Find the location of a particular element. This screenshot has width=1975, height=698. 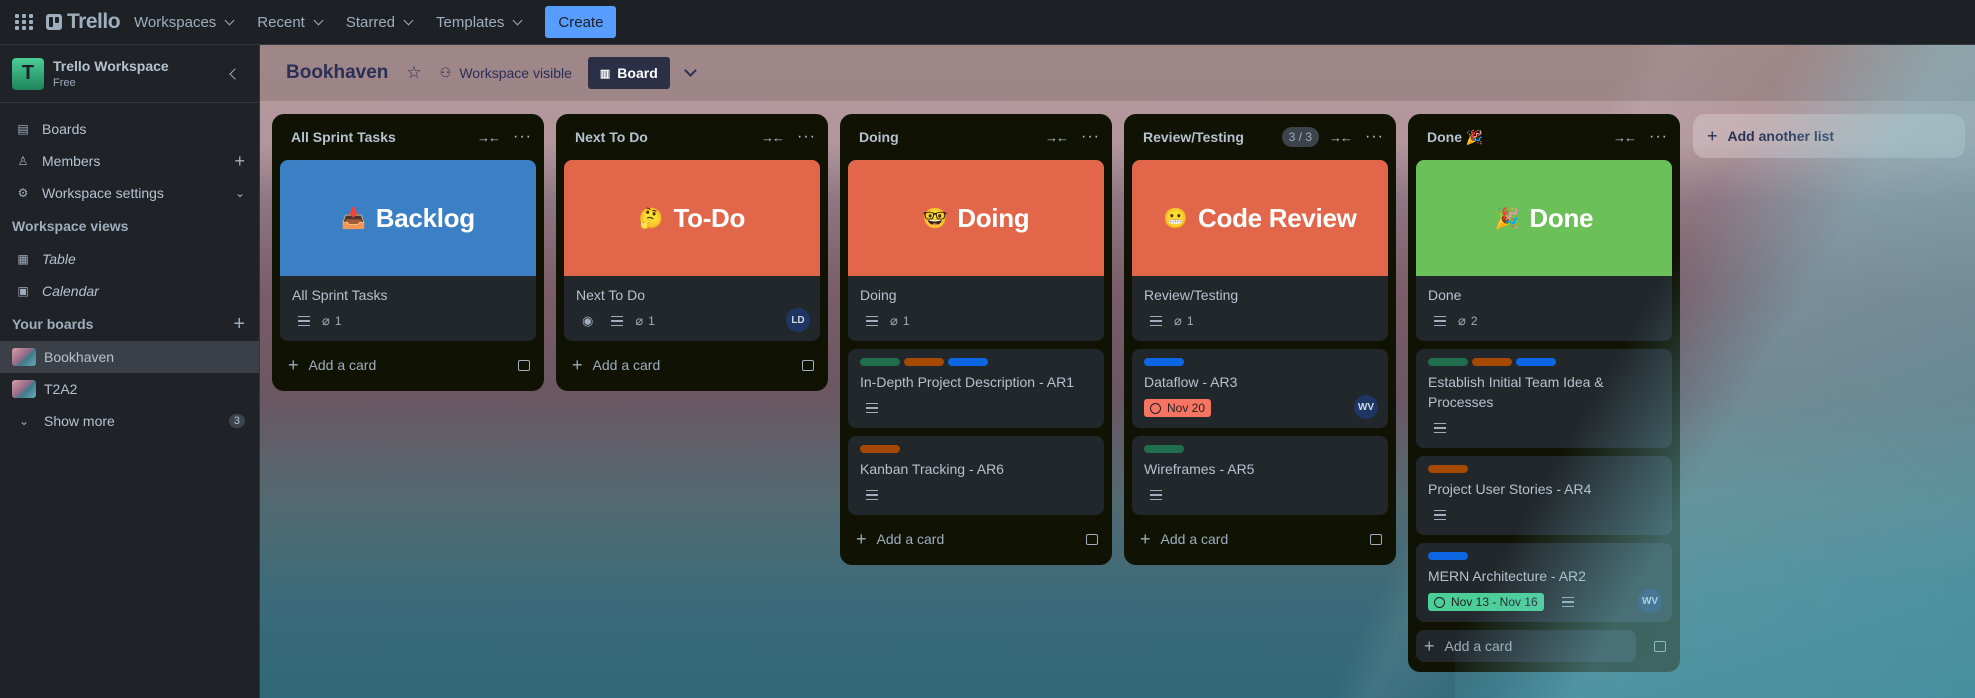

sidebar-item-calendar: ▣ Calendar is located at coordinates (129, 291).